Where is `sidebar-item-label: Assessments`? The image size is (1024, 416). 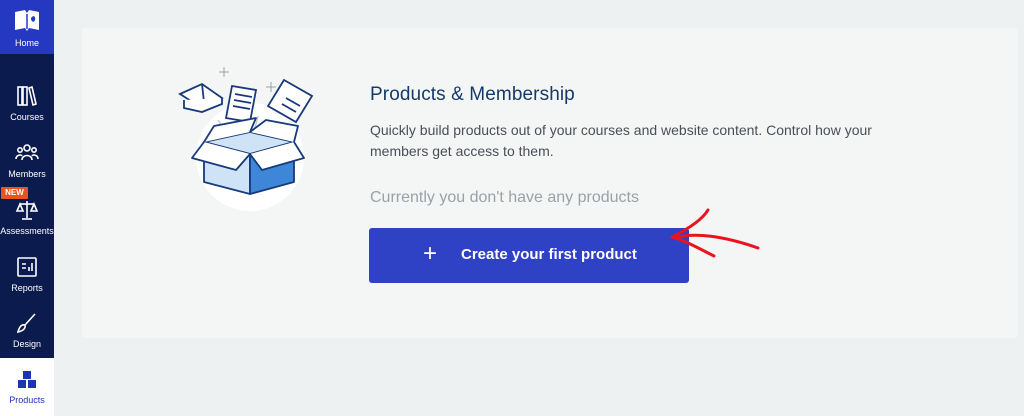
sidebar-item-label: Assessments is located at coordinates (27, 231).